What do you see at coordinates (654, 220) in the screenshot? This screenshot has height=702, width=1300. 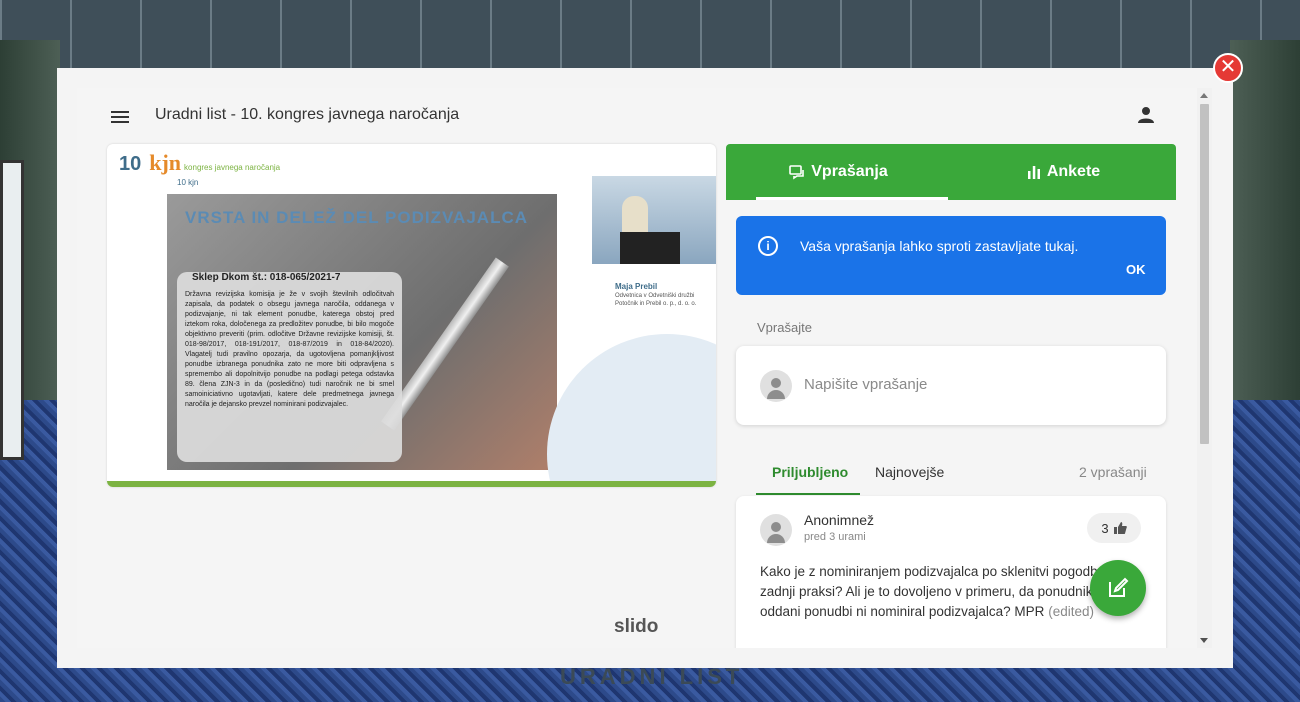 I see `speaker-video` at bounding box center [654, 220].